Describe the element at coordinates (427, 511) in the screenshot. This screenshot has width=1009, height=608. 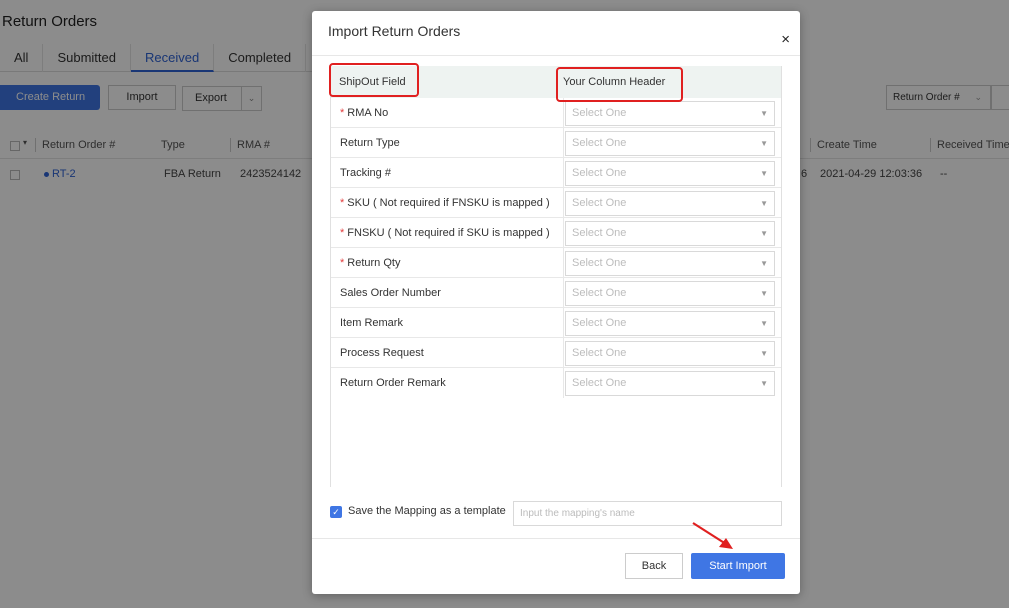
I see `save-template-label: Save the Mapping as a template` at that location.